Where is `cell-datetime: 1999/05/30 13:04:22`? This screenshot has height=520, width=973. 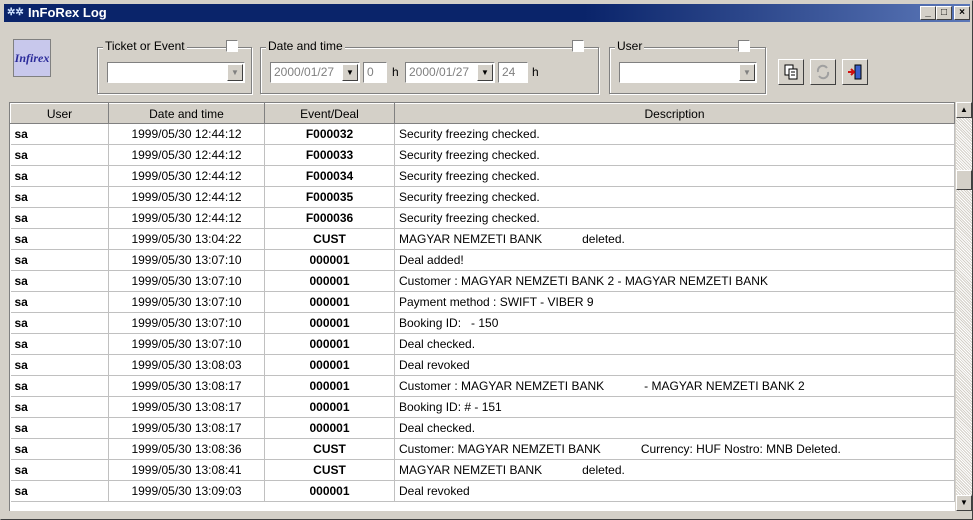
cell-datetime: 1999/05/30 13:04:22 is located at coordinates (186, 239).